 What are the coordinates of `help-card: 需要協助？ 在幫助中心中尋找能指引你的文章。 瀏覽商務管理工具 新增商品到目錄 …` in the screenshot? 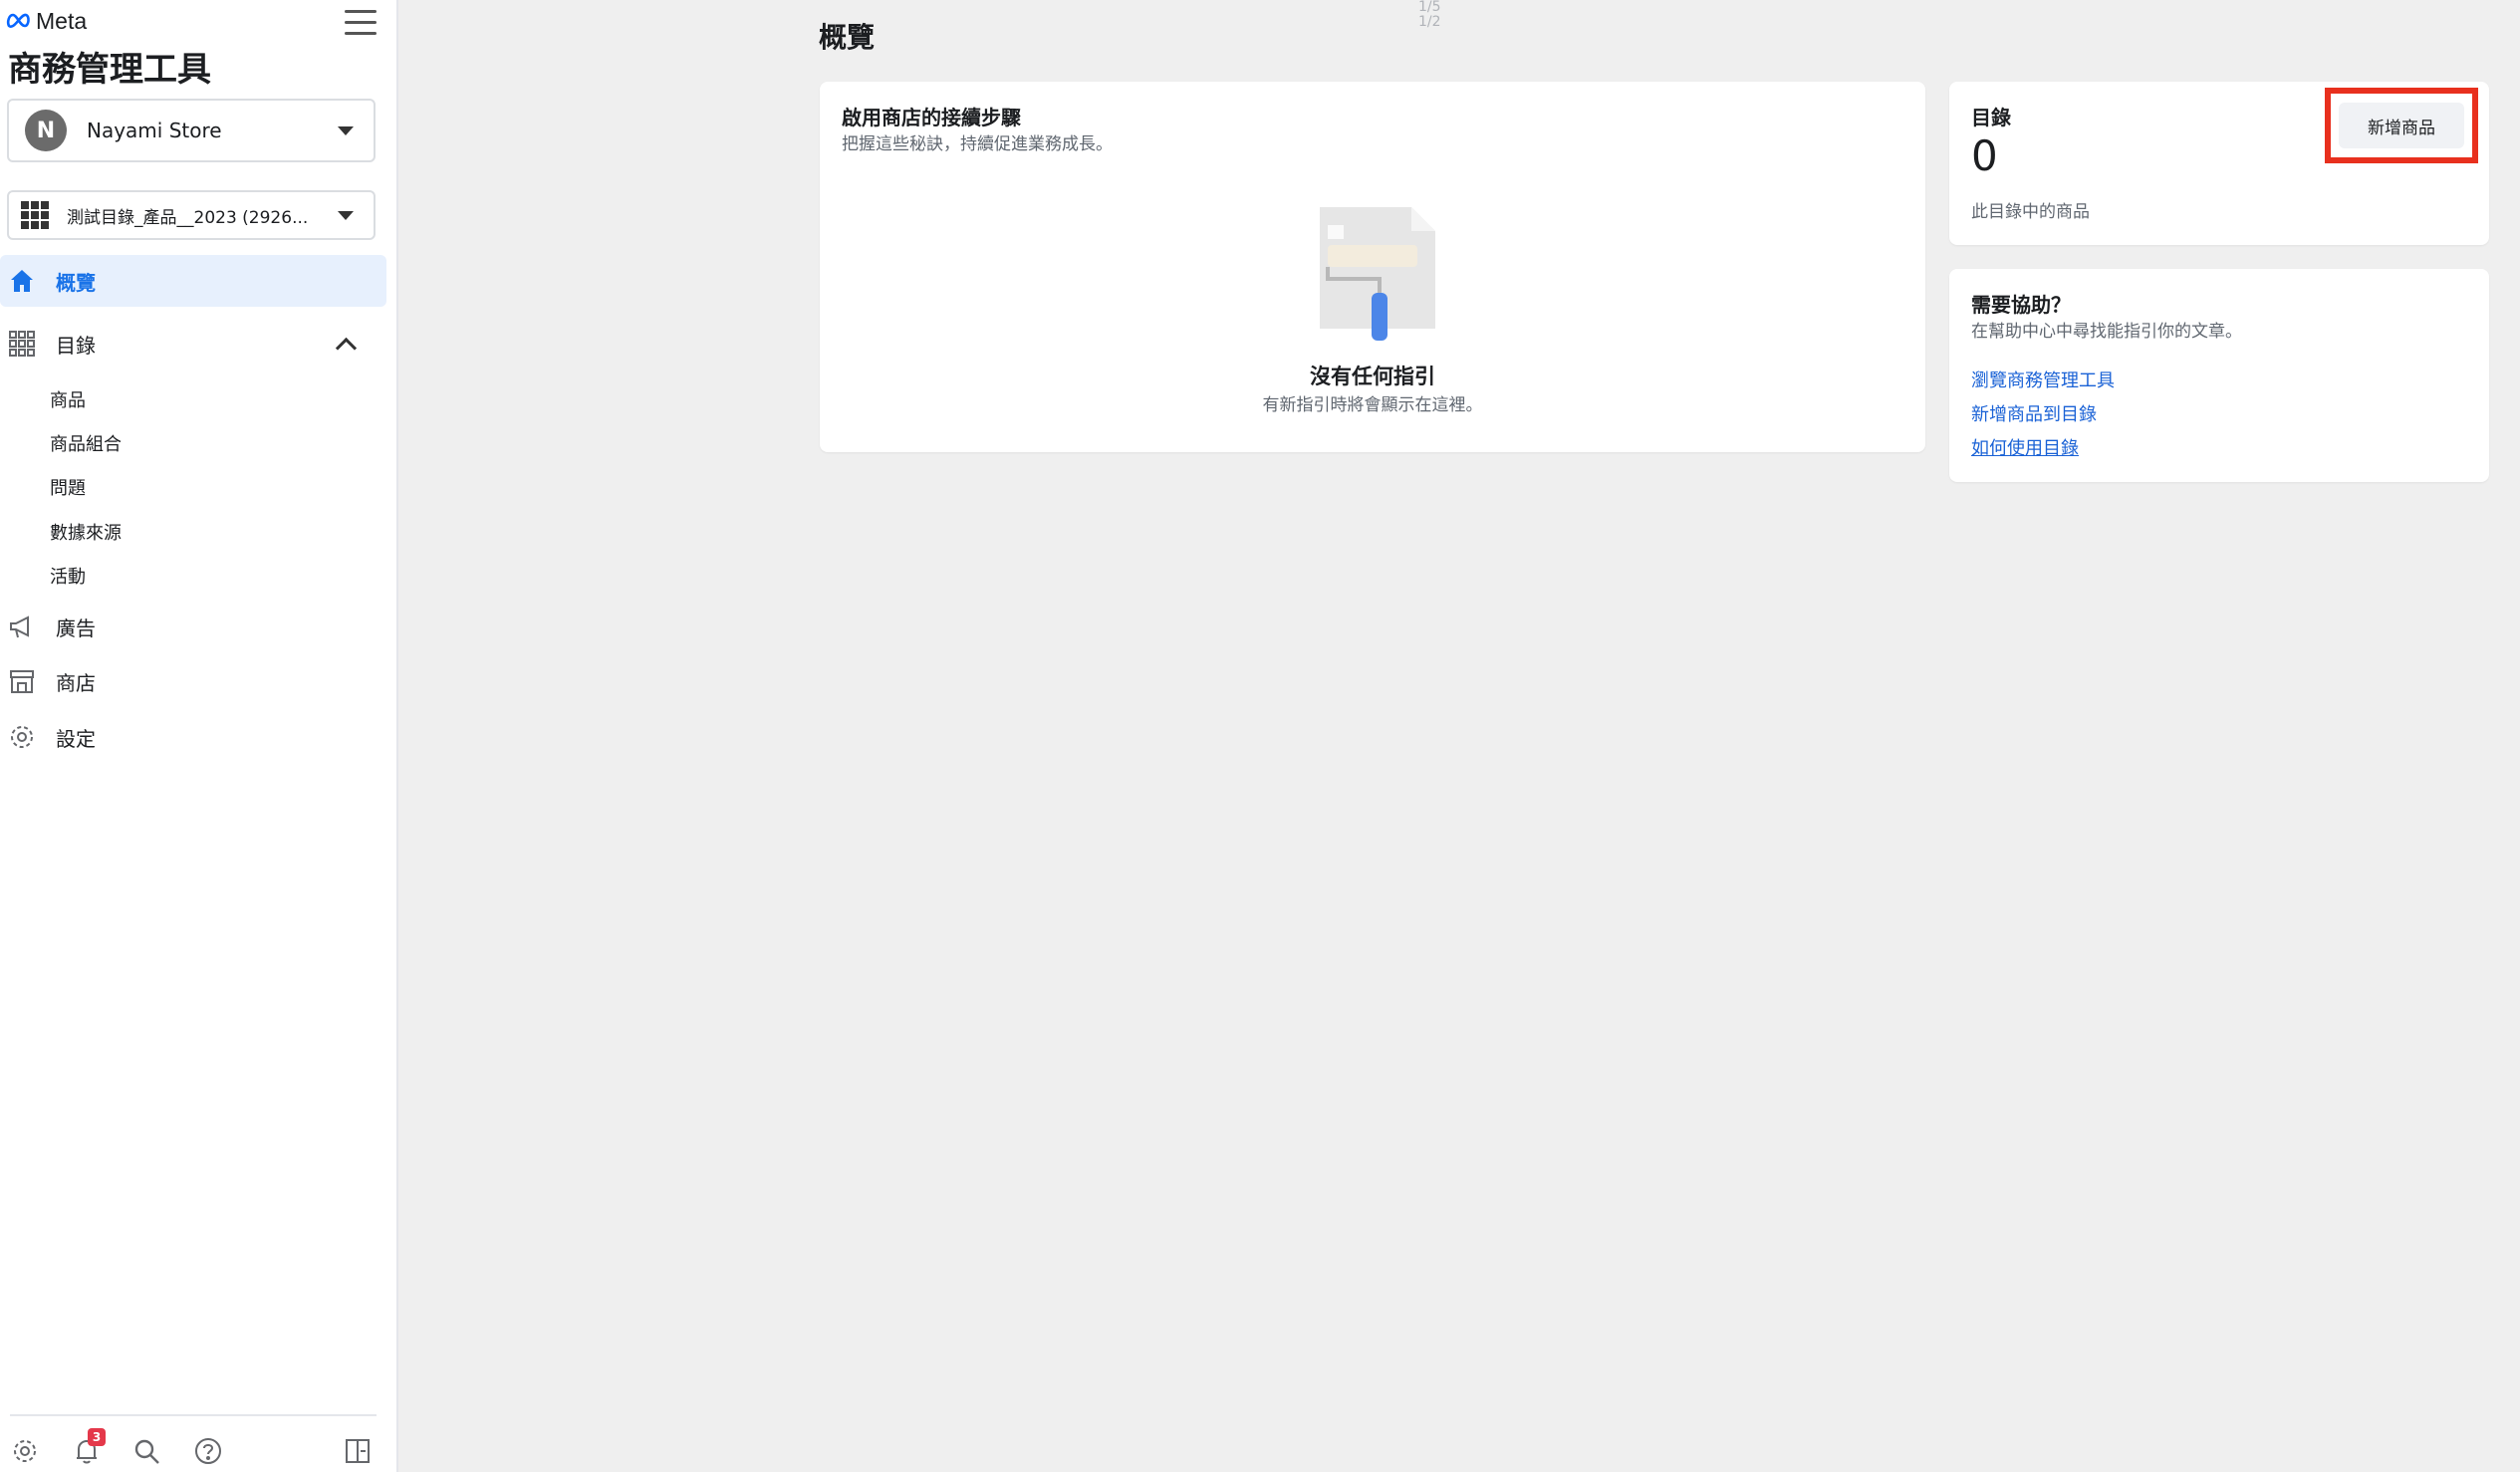 It's located at (2219, 375).